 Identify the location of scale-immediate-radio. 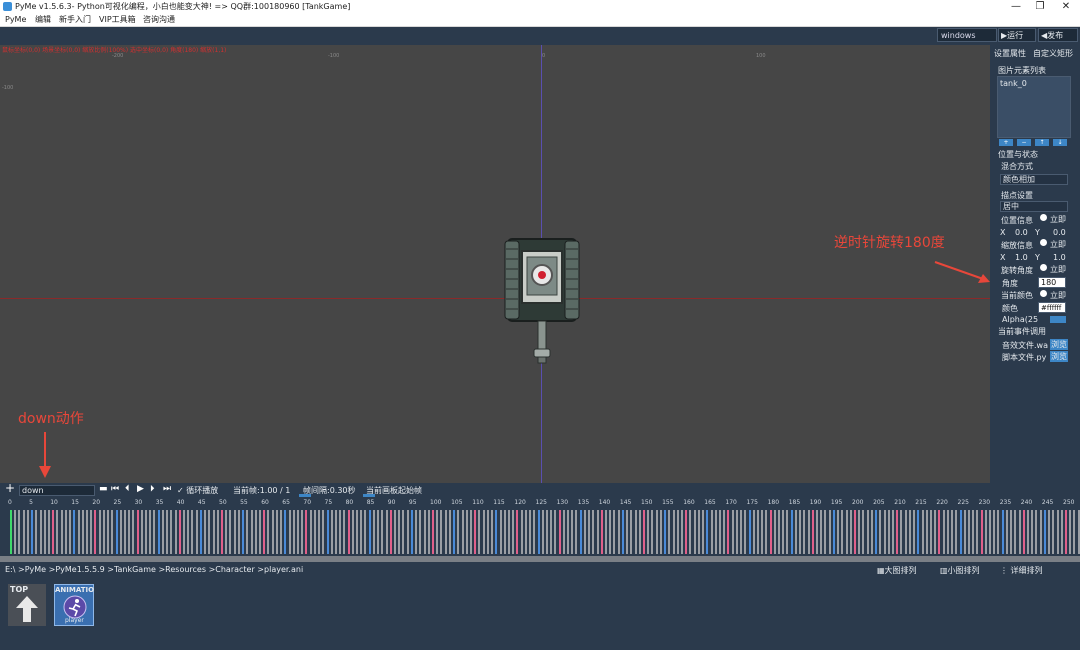
(1043, 242).